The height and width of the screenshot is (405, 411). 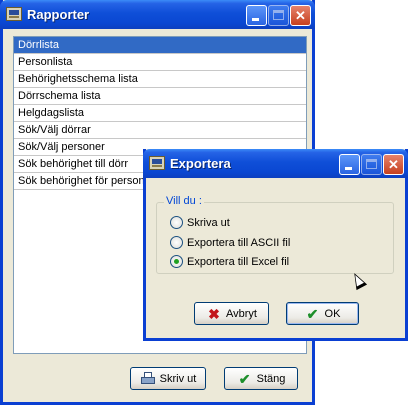 I want to click on group-label: Vill du :, so click(x=184, y=201).